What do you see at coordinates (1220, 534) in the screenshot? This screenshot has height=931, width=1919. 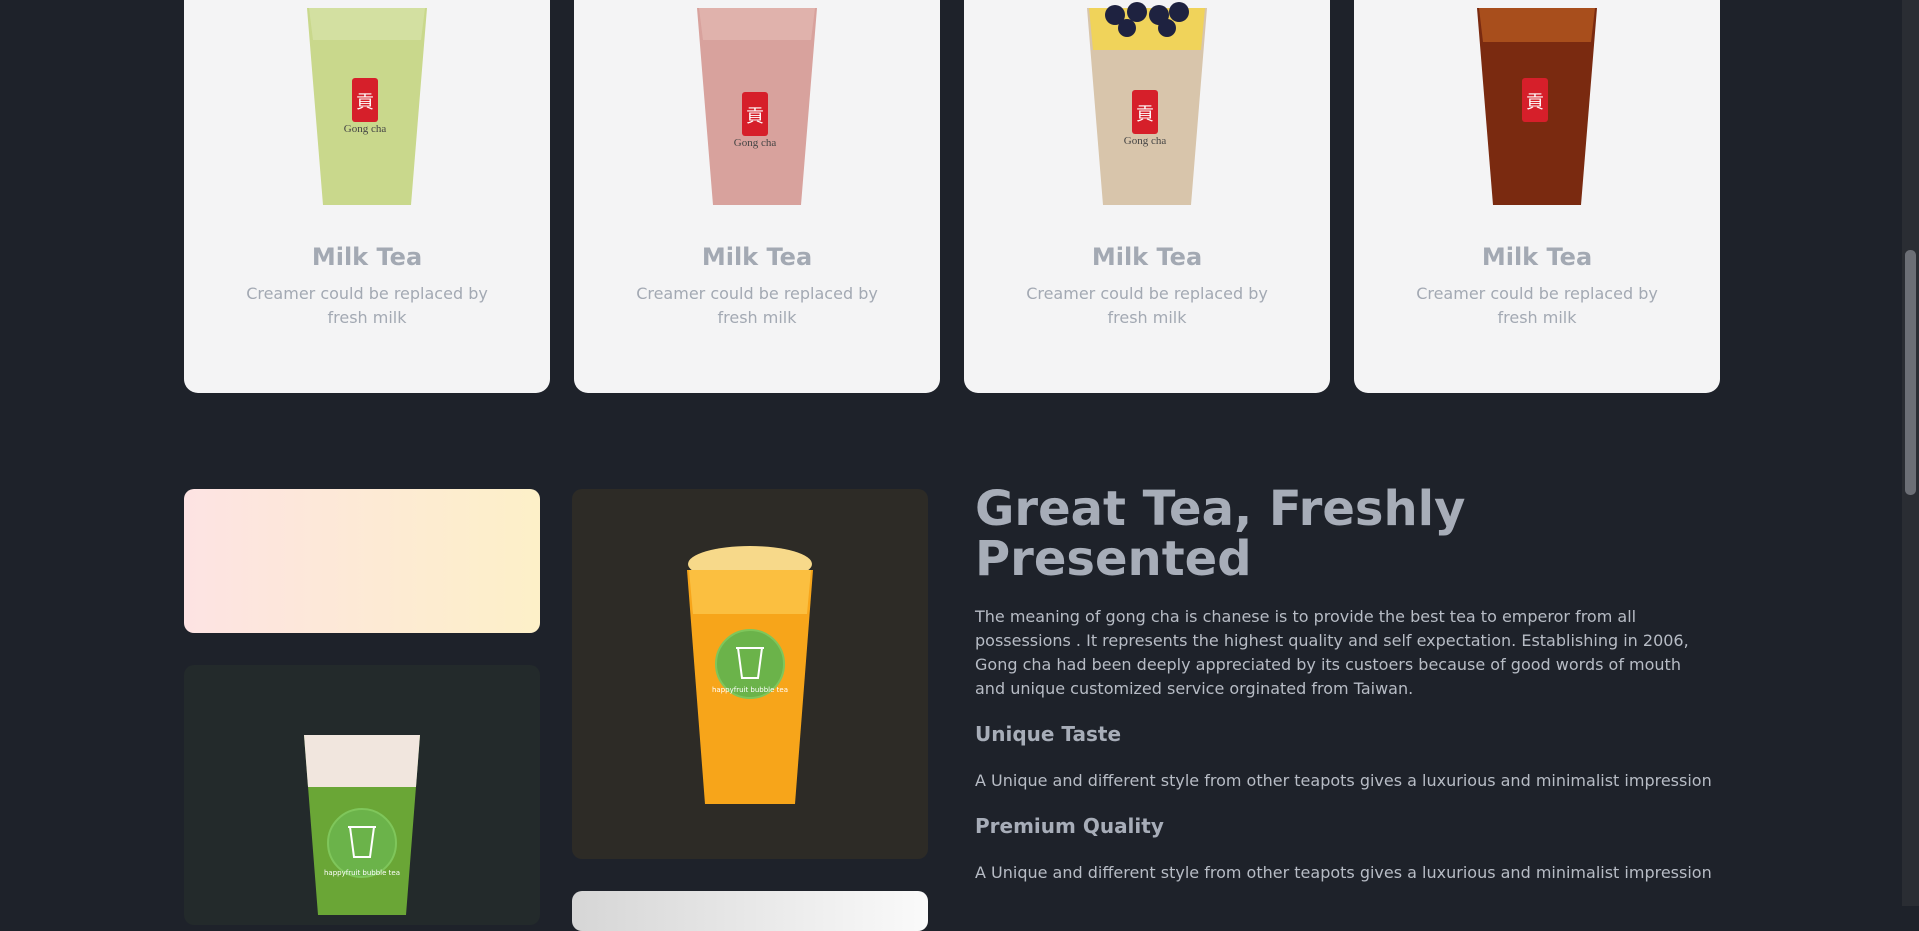 I see `about-heading: Great Tea, Freshly Presented` at bounding box center [1220, 534].